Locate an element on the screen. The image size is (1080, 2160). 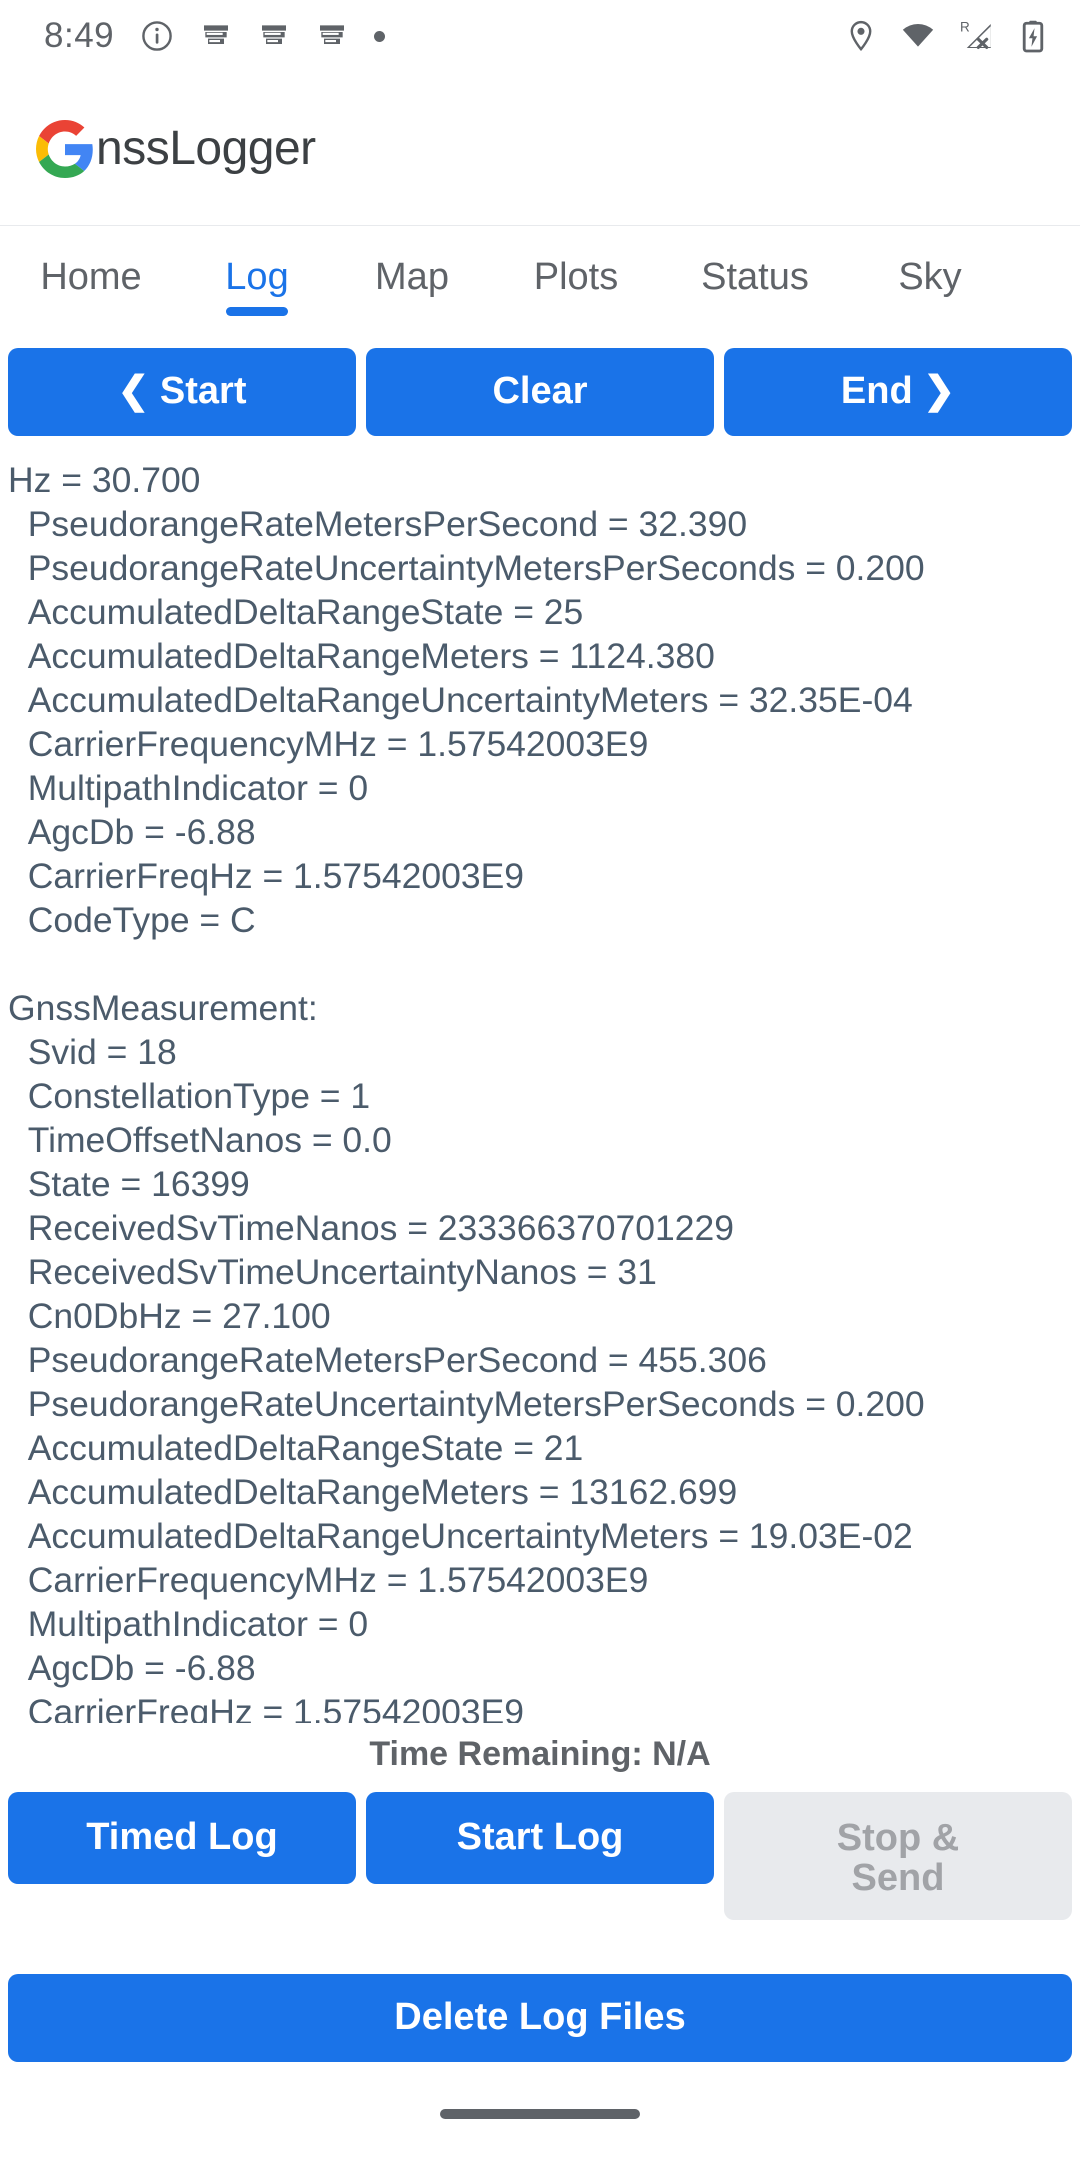
tab-map: Map is located at coordinates (412, 287).